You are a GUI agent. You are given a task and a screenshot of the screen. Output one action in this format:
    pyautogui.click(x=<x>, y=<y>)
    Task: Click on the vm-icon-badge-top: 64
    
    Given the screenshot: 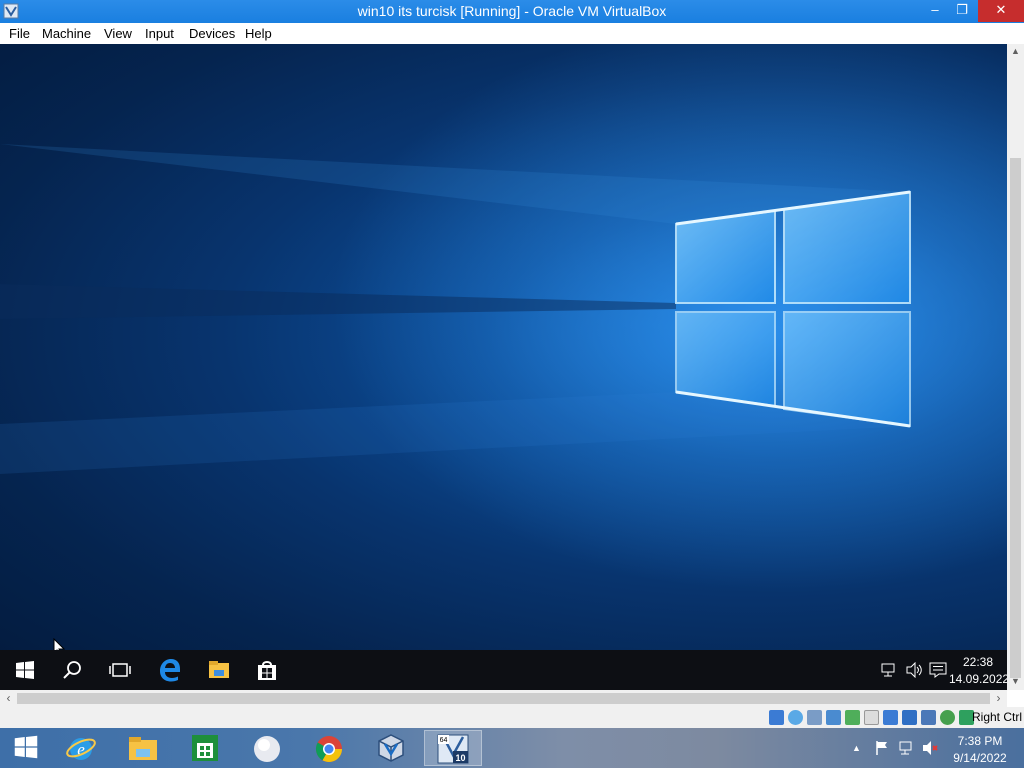 What is the action you would take?
    pyautogui.click(x=444, y=740)
    